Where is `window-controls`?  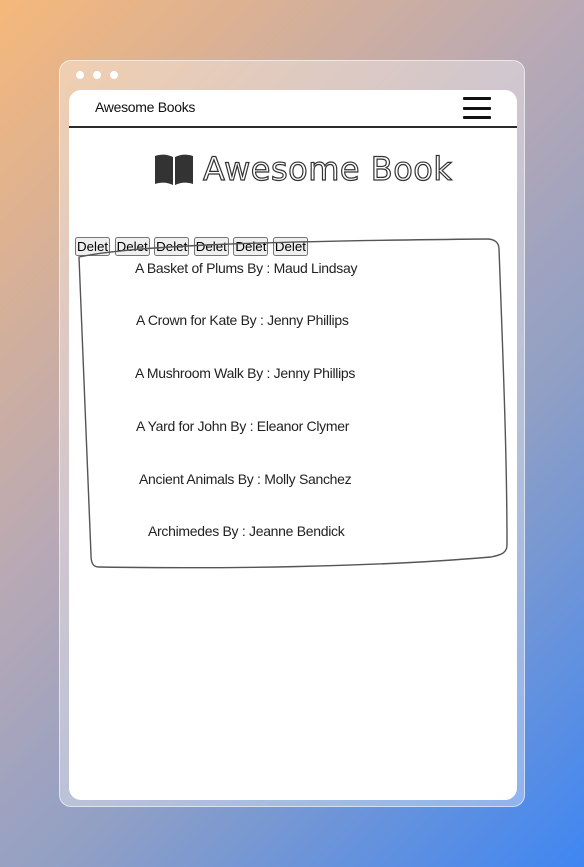
window-controls is located at coordinates (97, 75).